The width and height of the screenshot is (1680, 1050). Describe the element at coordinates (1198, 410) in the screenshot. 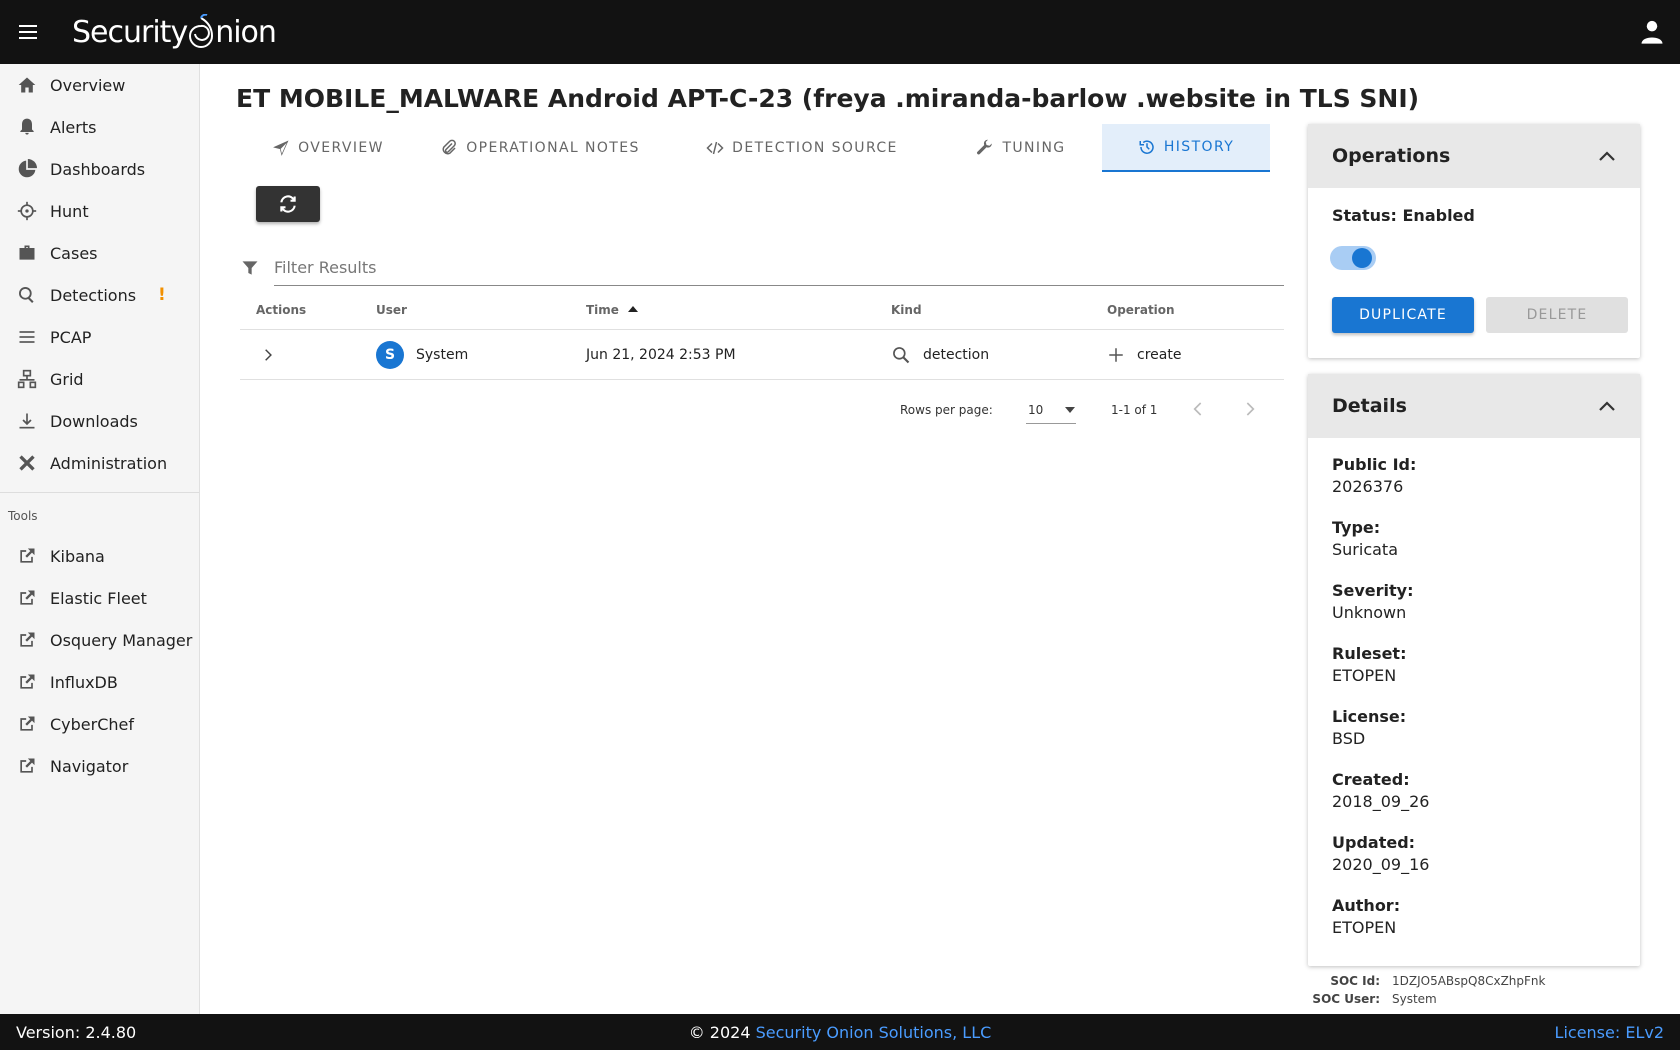

I see `chevron-left-icon` at that location.